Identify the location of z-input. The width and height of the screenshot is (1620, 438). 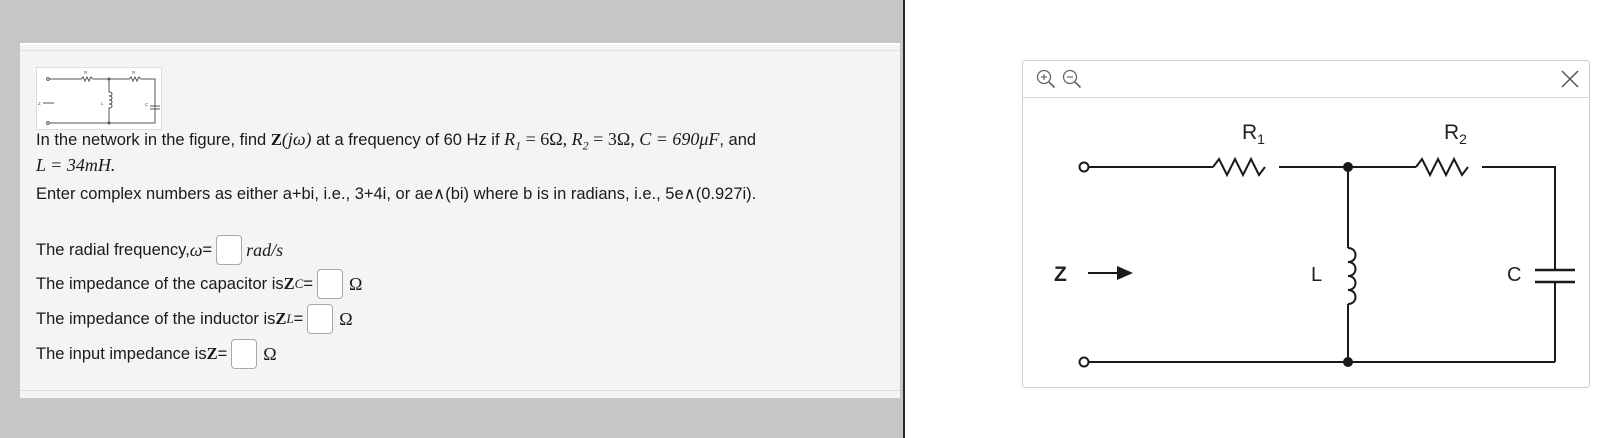
(244, 354).